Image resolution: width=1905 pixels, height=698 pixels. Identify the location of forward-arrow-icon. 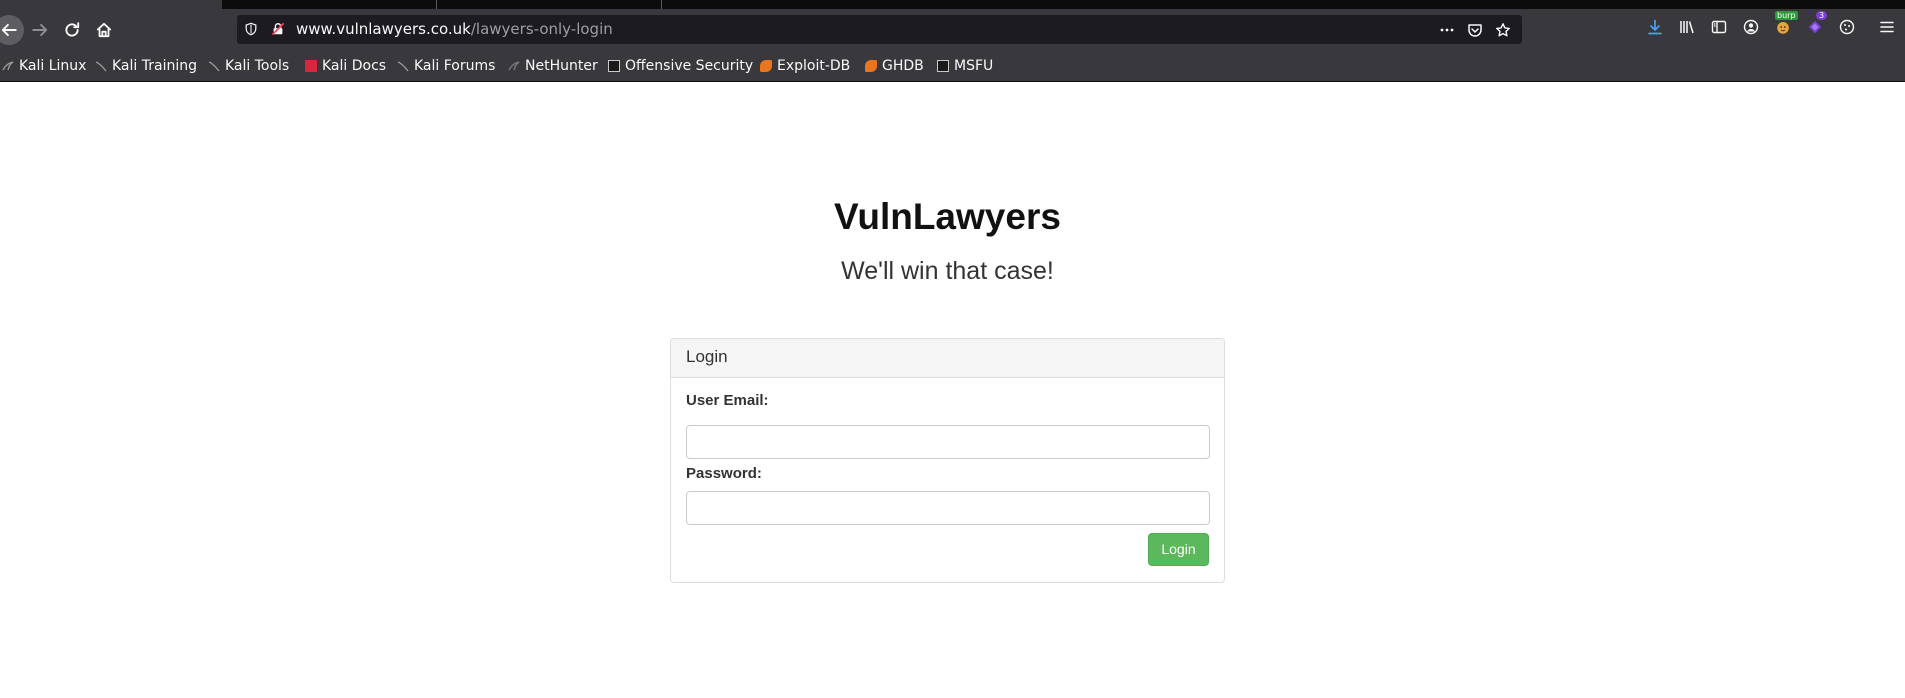
(40, 30).